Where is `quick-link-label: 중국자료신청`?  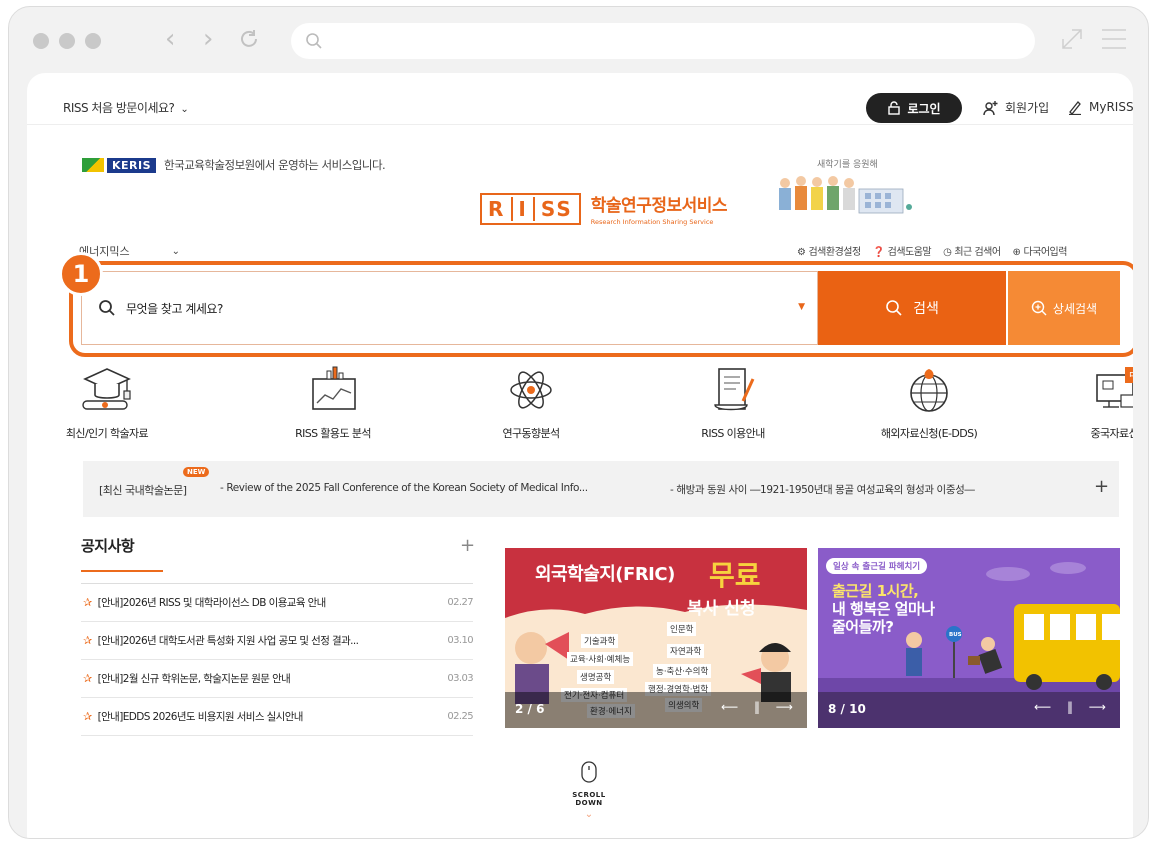 quick-link-label: 중국자료신청 is located at coordinates (1111, 433).